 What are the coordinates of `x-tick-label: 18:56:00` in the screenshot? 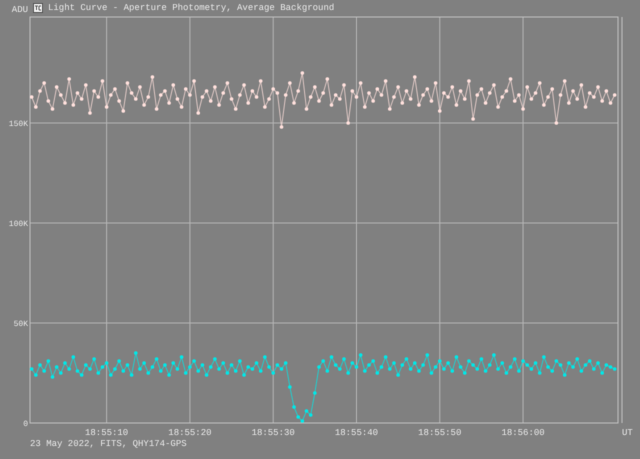 It's located at (523, 433).